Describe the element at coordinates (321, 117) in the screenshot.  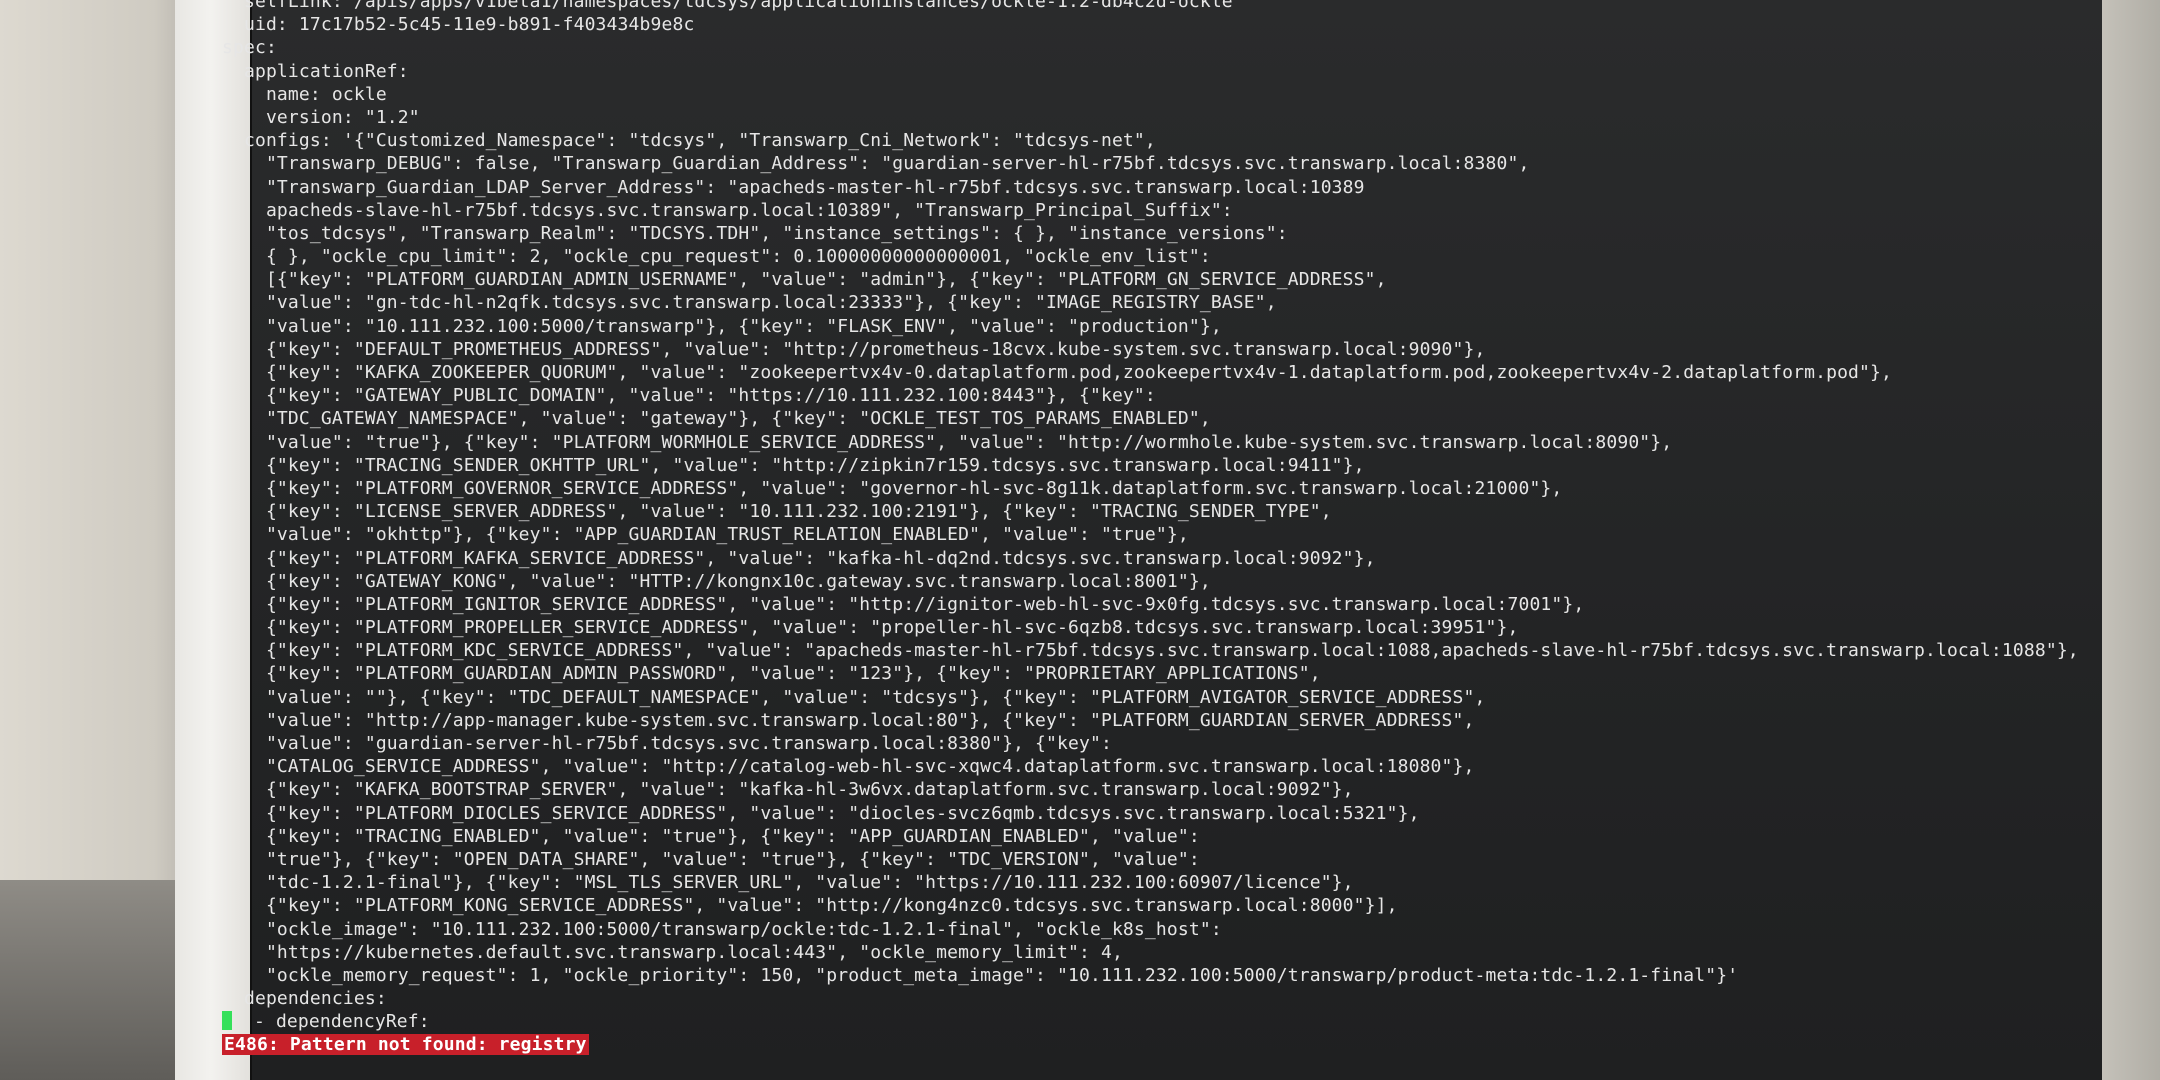
I see `terminal-line: version: "1.2"` at that location.